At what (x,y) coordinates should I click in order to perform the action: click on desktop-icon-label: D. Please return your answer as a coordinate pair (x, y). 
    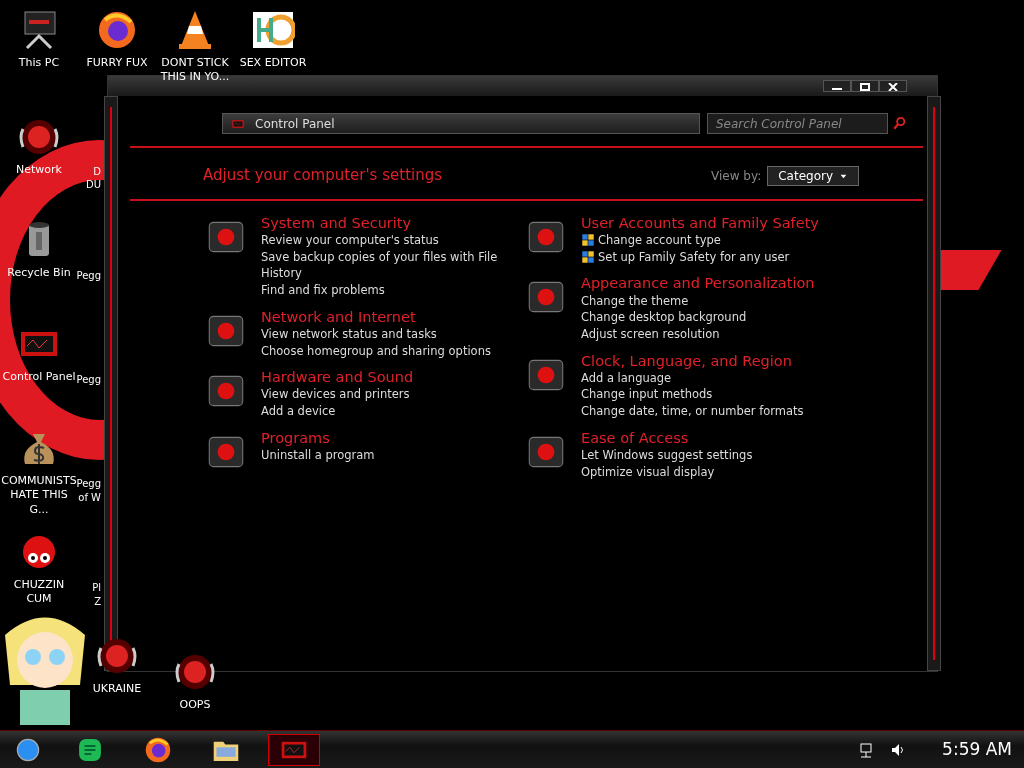
    Looking at the image, I should click on (97, 171).